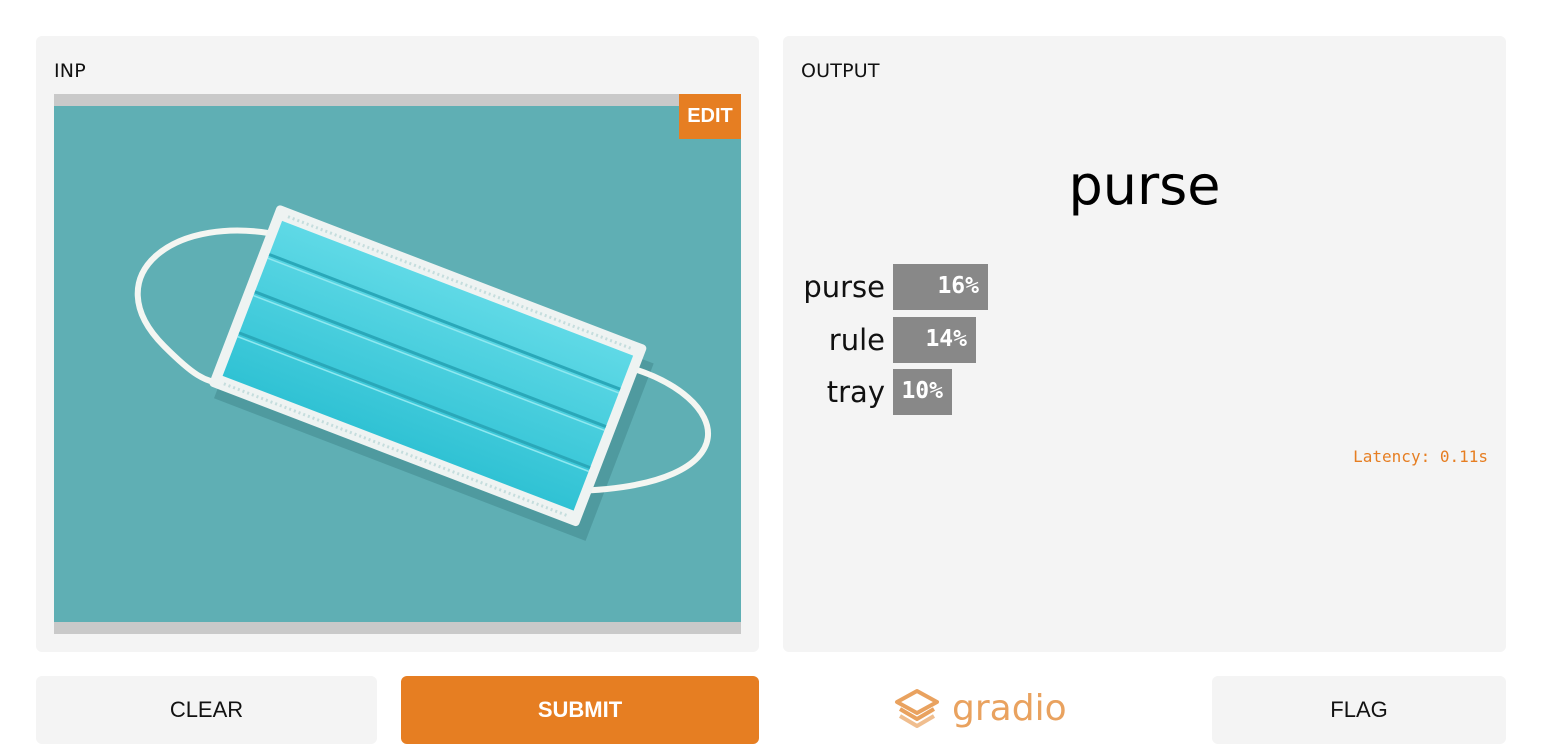 The height and width of the screenshot is (745, 1542). Describe the element at coordinates (958, 286) in the screenshot. I see `confidence-percent: 16%` at that location.